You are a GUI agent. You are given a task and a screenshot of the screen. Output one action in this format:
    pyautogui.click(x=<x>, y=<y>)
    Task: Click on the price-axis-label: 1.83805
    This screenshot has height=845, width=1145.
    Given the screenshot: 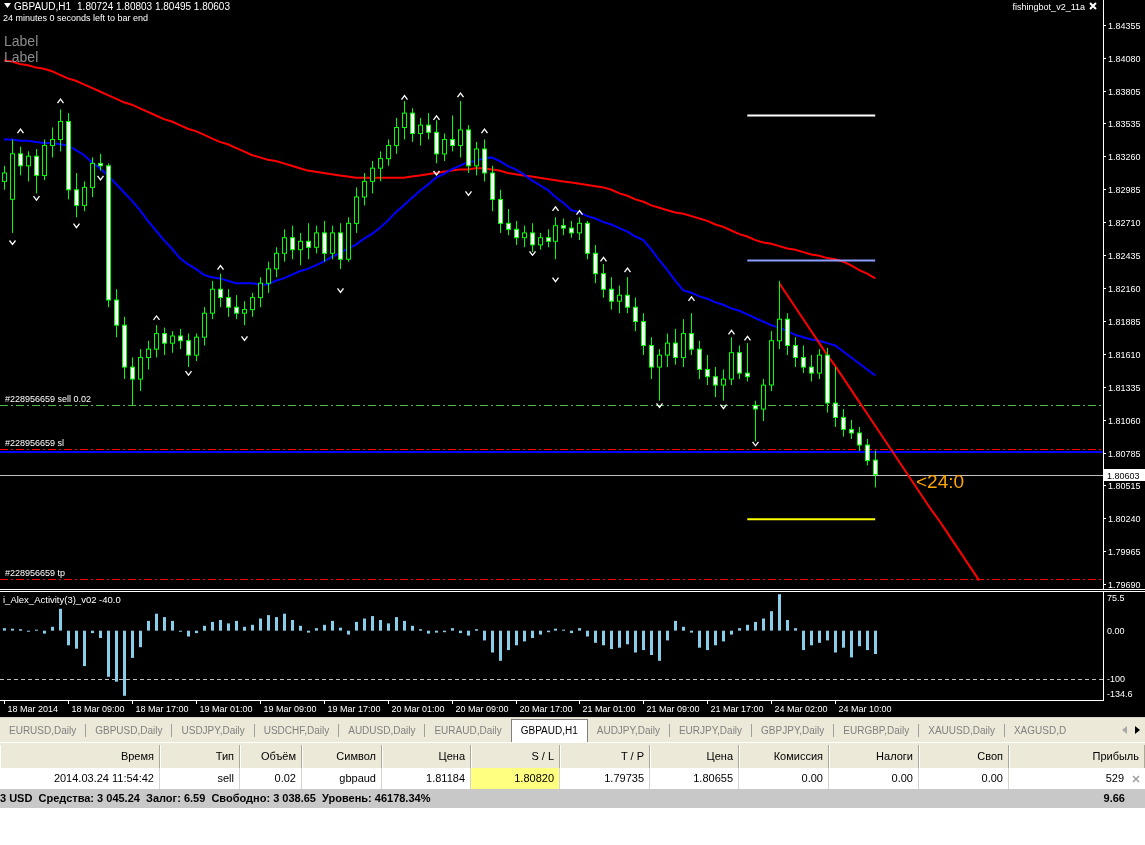 What is the action you would take?
    pyautogui.click(x=1124, y=91)
    